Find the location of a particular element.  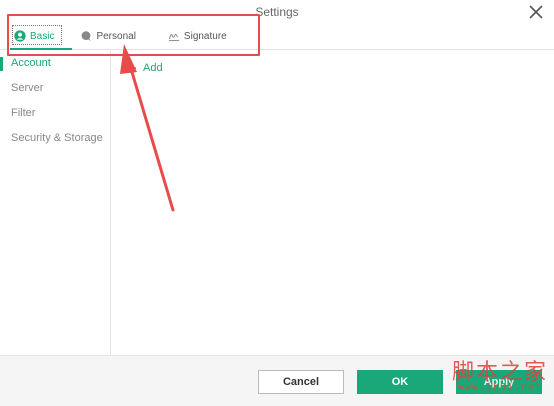

active-tab-indicator is located at coordinates (41, 49).